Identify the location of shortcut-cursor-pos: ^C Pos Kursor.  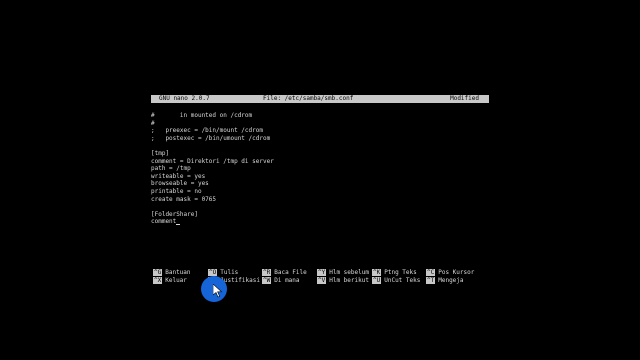
(450, 273).